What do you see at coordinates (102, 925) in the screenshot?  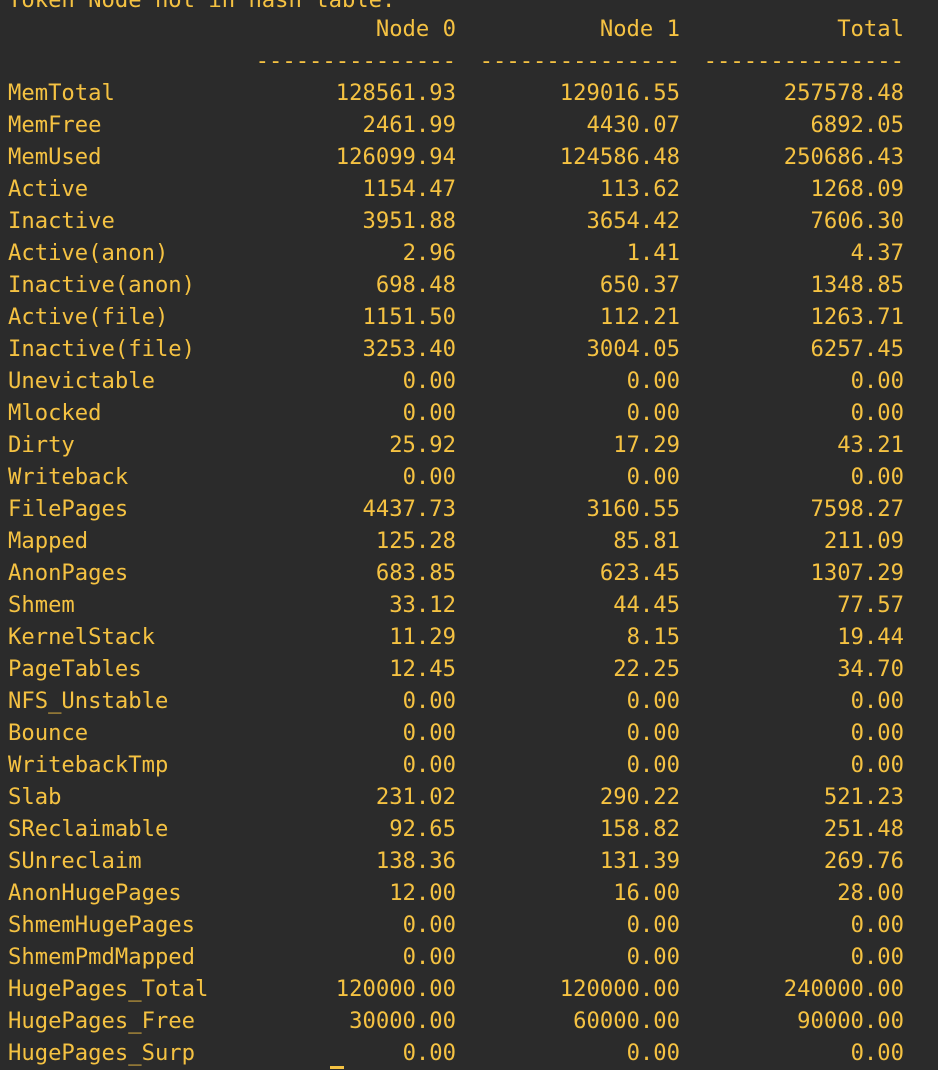 I see `row-label: ShmemHugePages` at bounding box center [102, 925].